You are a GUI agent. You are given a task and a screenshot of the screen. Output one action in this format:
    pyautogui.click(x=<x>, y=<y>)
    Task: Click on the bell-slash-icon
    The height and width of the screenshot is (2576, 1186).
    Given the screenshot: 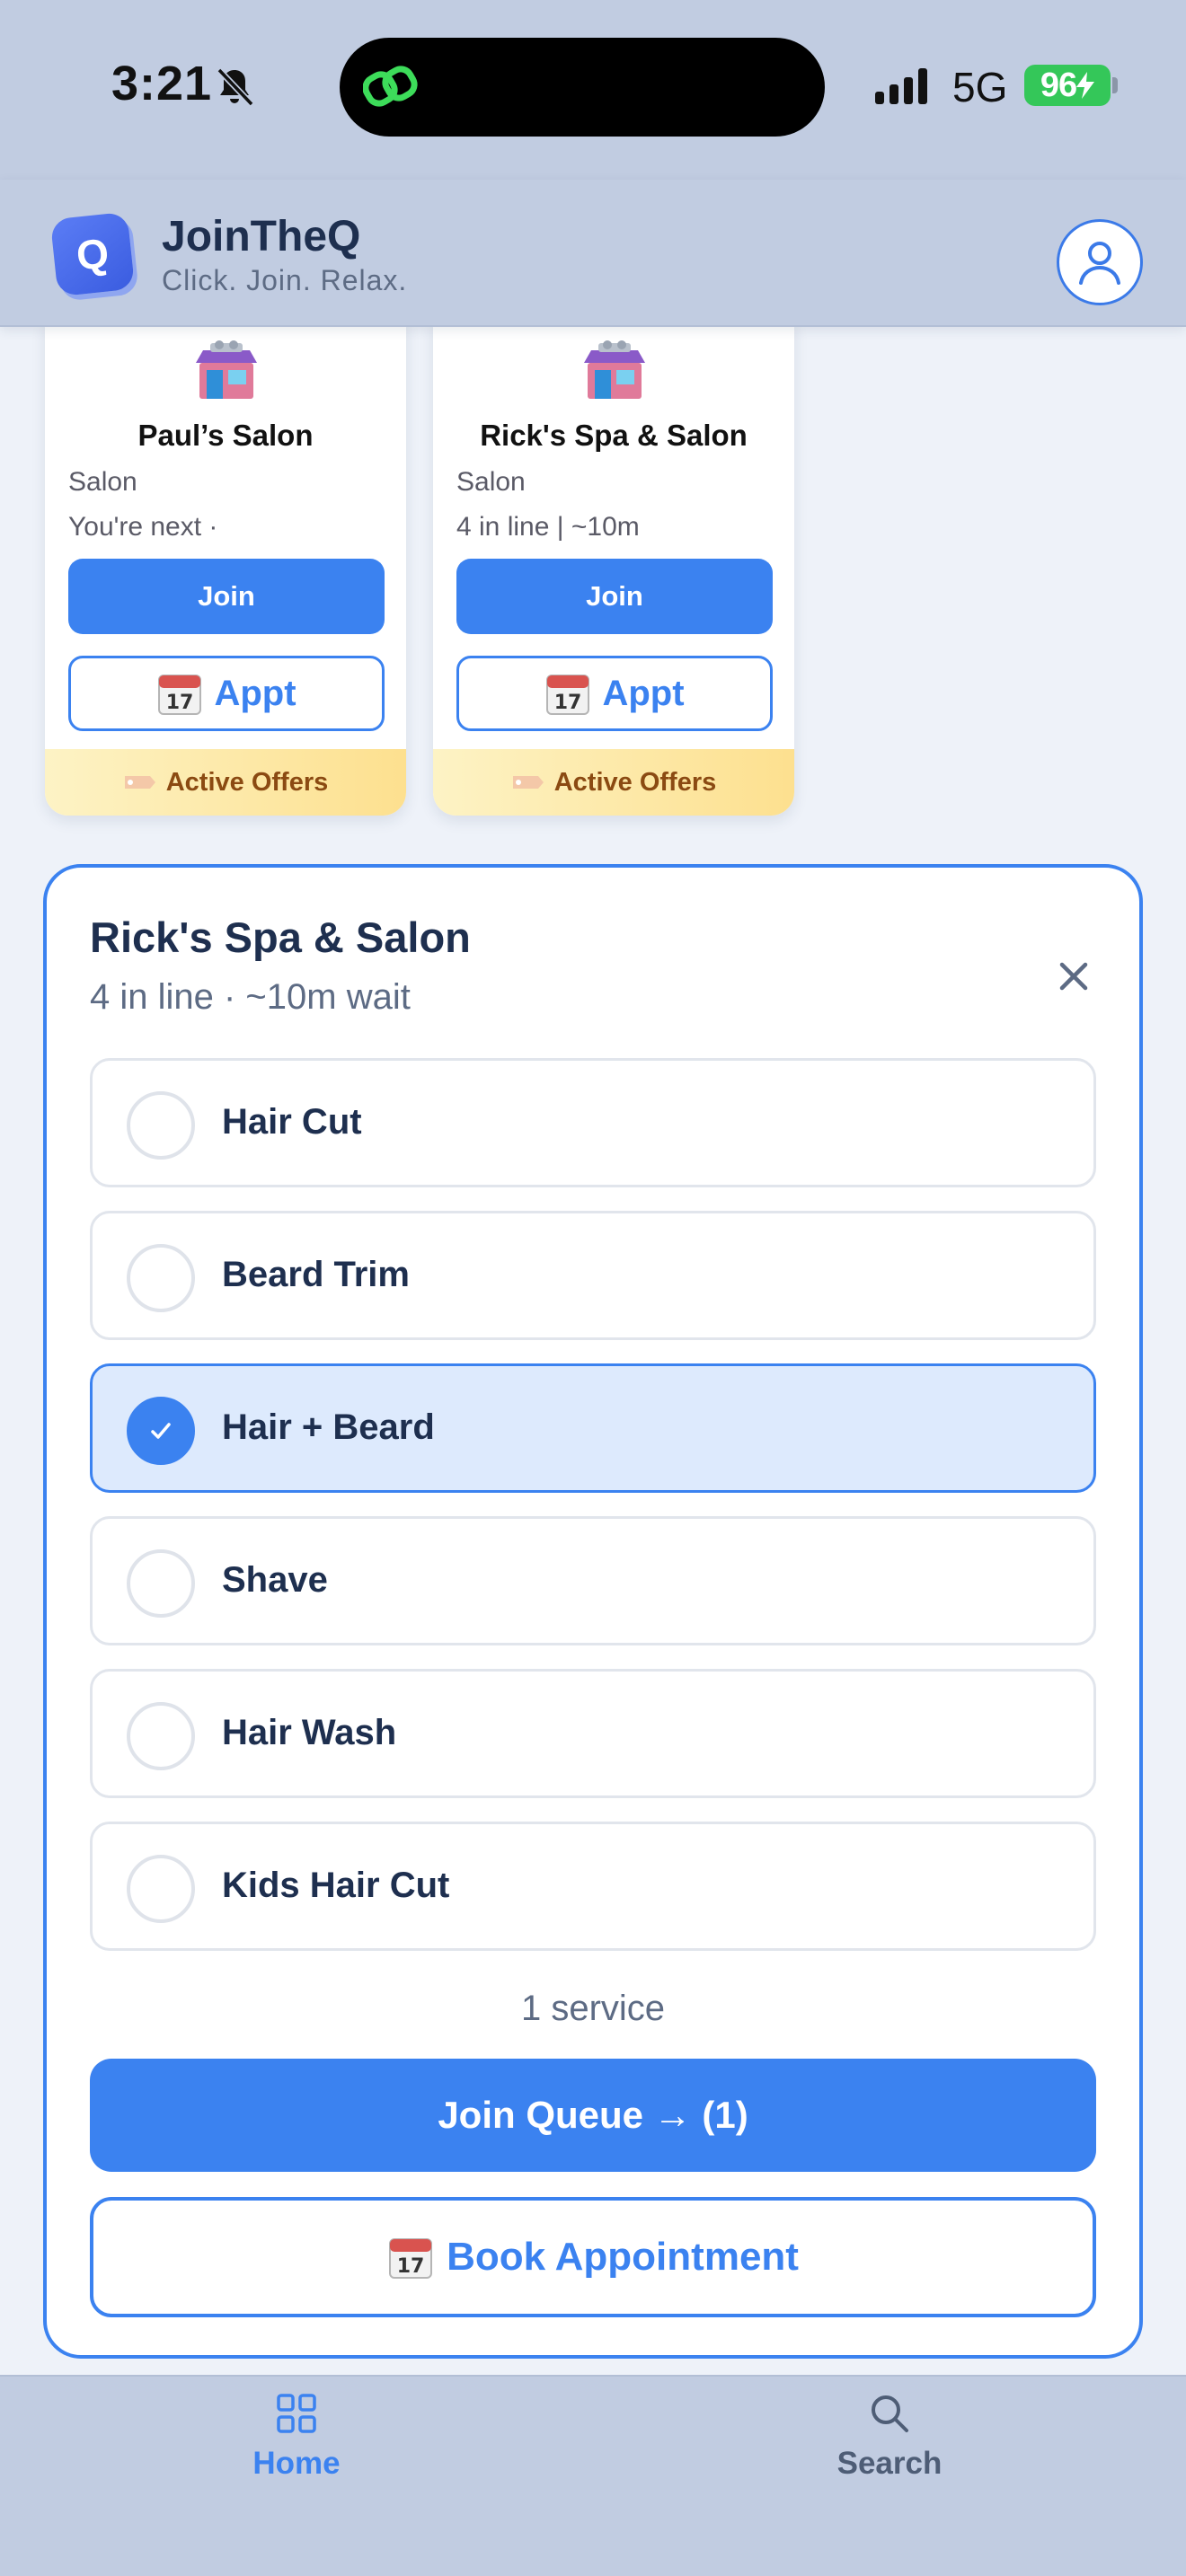 What is the action you would take?
    pyautogui.click(x=235, y=87)
    